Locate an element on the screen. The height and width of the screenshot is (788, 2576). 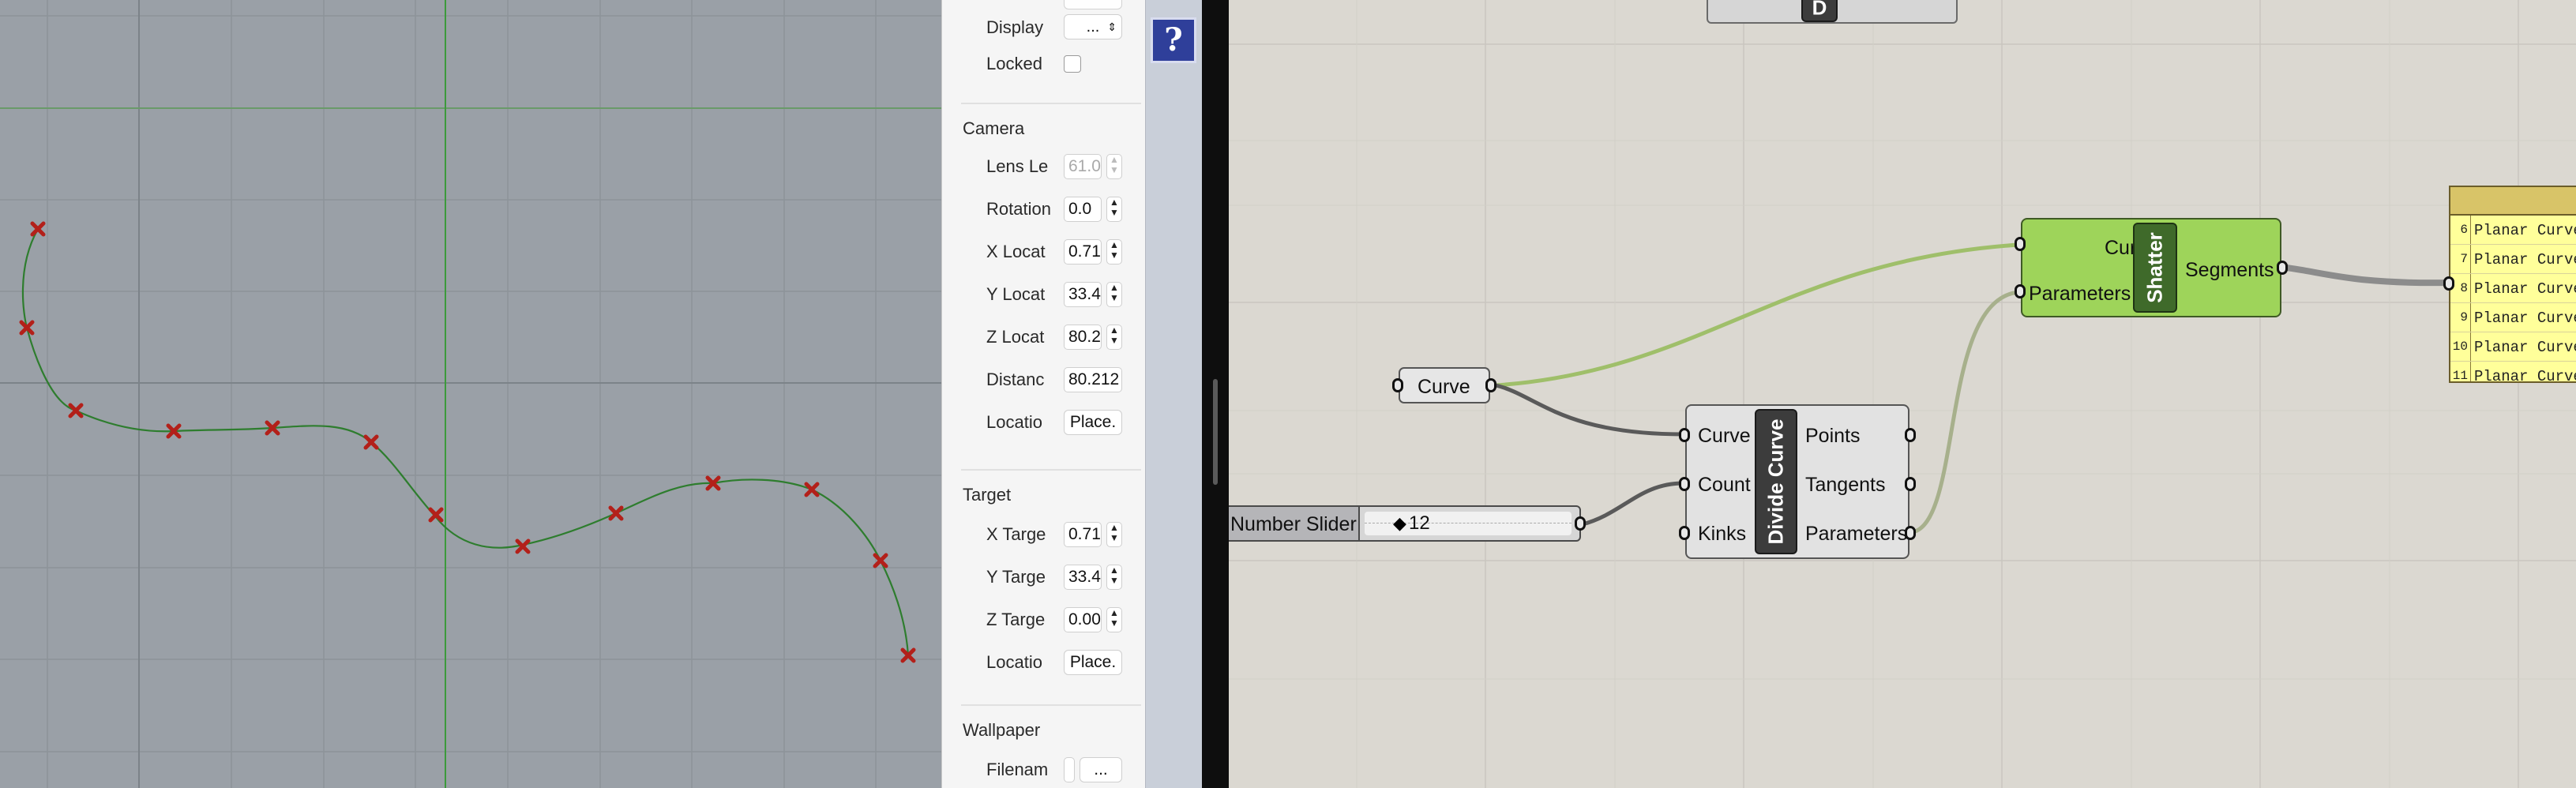
distance-label: Distanc is located at coordinates (1015, 379).